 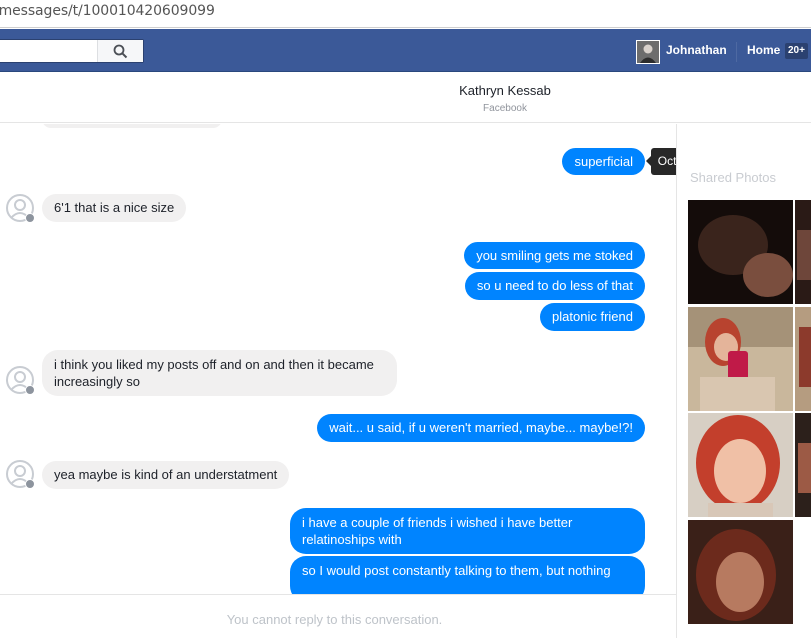 I want to click on message-bubble: so u need to do less of that, so click(x=554, y=286).